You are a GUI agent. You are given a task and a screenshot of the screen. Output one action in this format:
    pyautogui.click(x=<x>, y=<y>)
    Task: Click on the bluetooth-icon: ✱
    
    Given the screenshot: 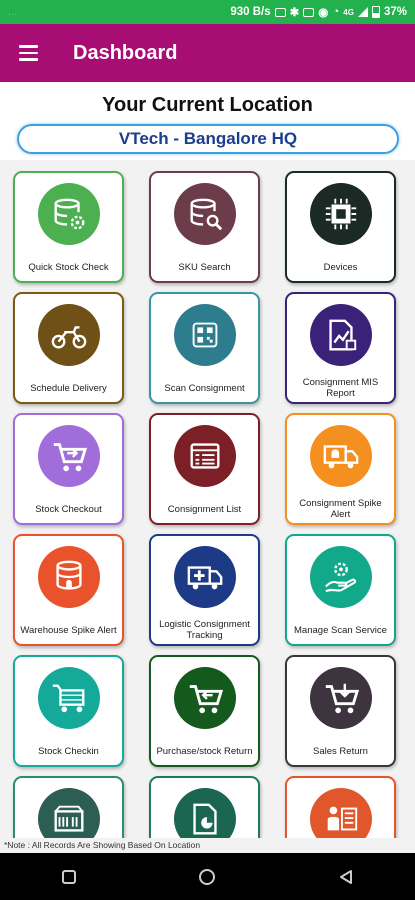 What is the action you would take?
    pyautogui.click(x=294, y=13)
    